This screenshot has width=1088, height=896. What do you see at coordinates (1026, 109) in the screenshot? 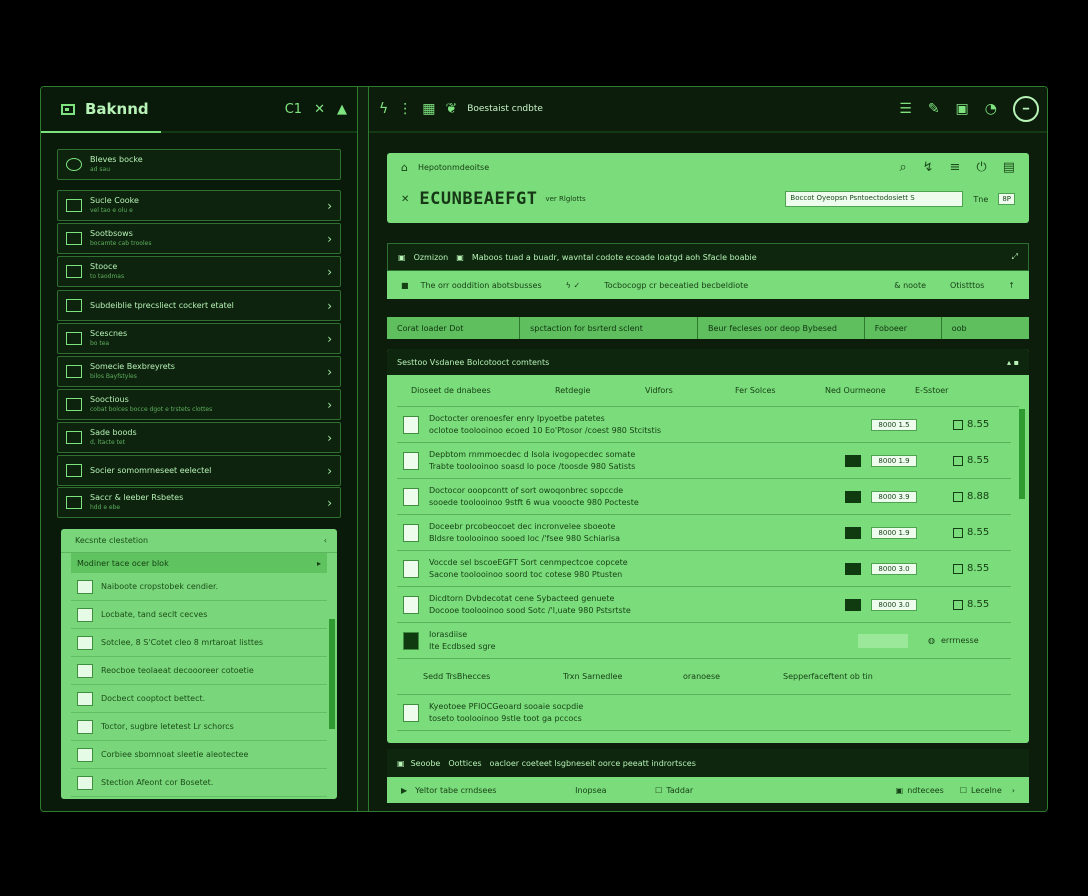
I see `power-button: ━` at bounding box center [1026, 109].